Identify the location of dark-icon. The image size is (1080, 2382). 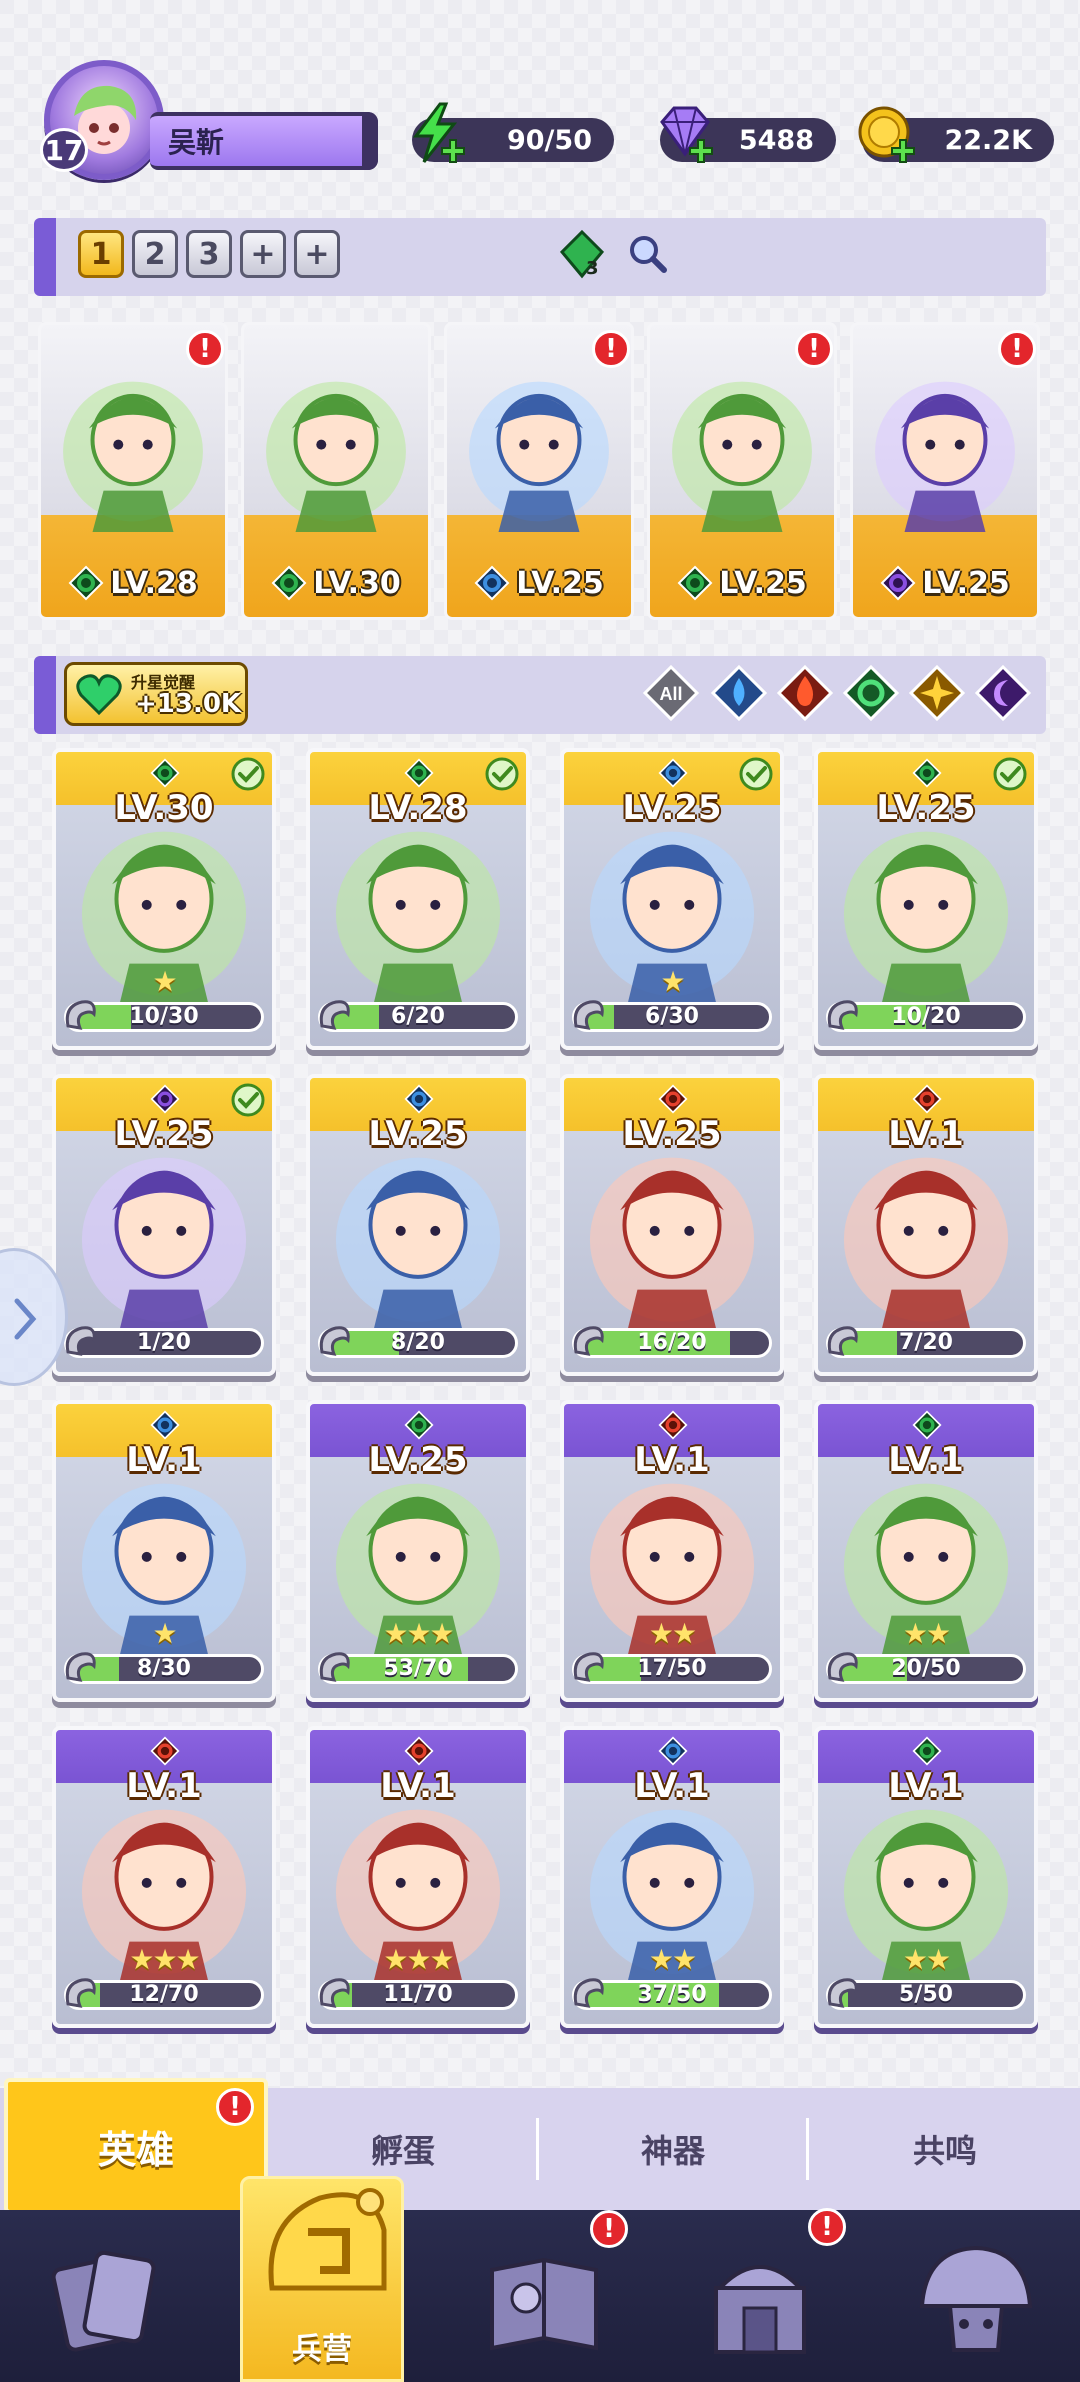
(1003, 693).